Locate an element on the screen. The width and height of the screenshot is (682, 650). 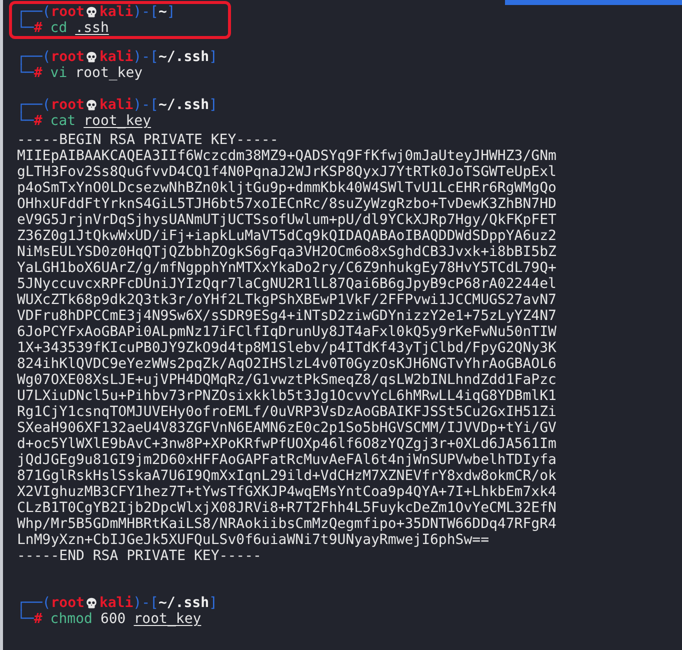
output-line: gLTH3Fov2Ss8QuGfvvD4CQ1f4N0PqnaJ2WJrKSP8QyxJ7YtRTk0JoTSGWTeUpExl is located at coordinates (286, 172).